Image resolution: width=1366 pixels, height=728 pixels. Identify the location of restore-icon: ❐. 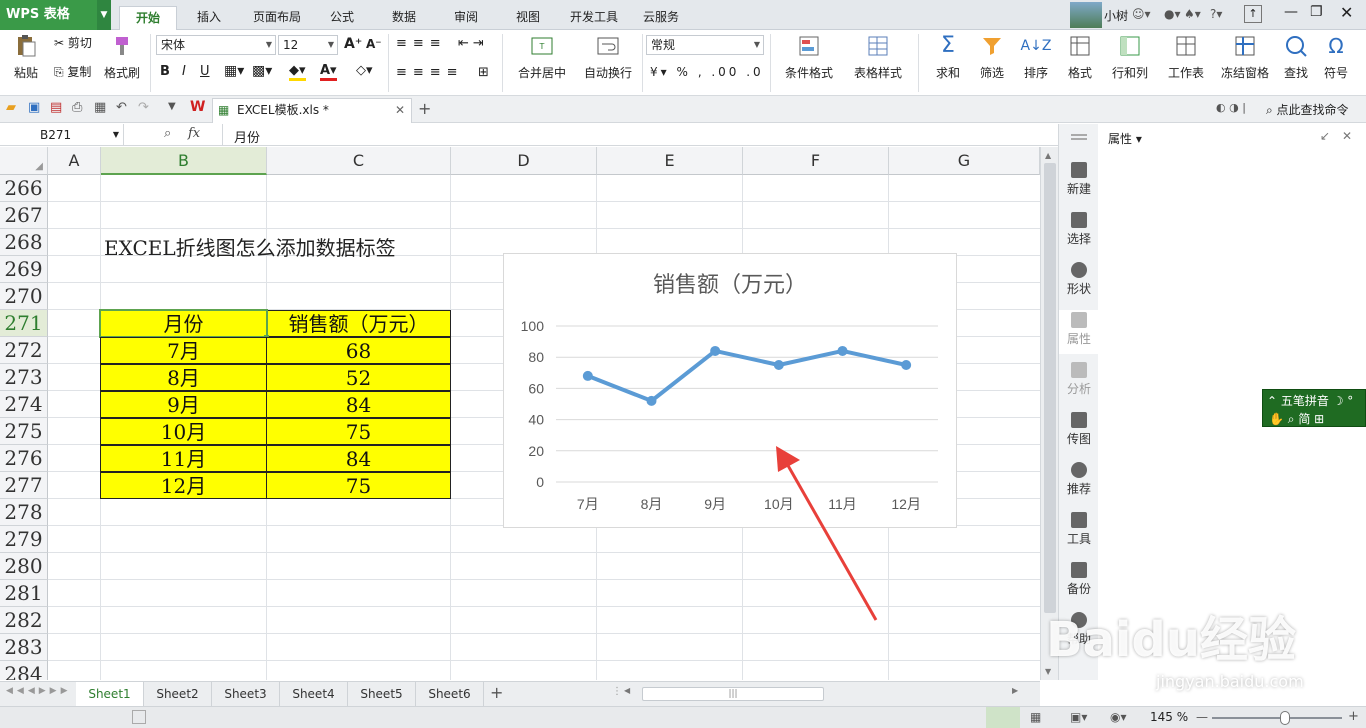
(1316, 12).